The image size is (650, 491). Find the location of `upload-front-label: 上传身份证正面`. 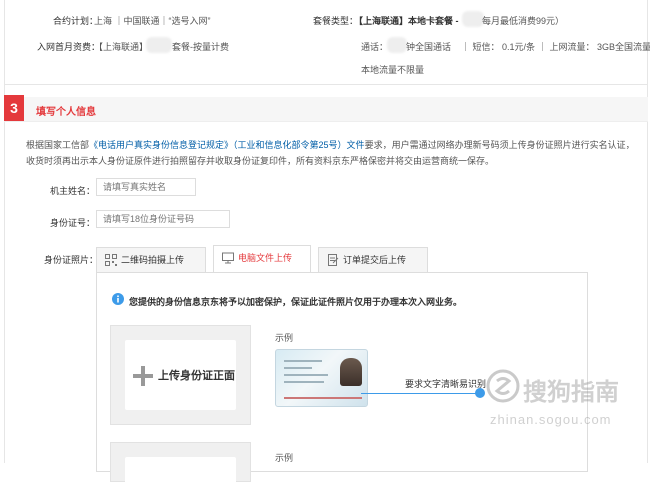

upload-front-label: 上传身份证正面 is located at coordinates (196, 376).